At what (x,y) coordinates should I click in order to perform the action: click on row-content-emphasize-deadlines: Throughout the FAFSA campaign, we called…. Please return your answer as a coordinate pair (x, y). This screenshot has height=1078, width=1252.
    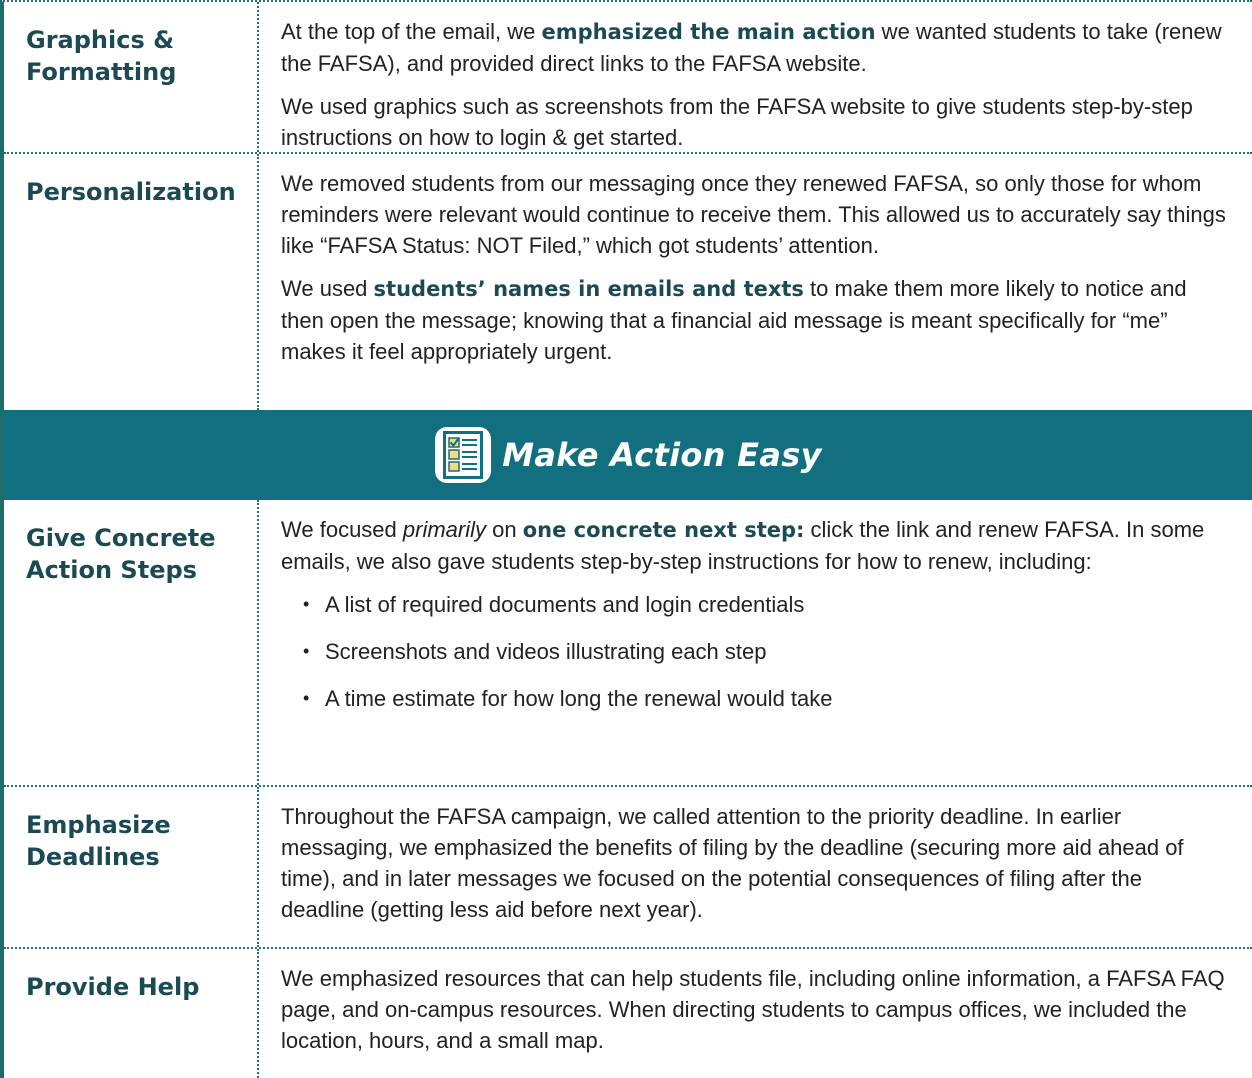
    Looking at the image, I should click on (755, 867).